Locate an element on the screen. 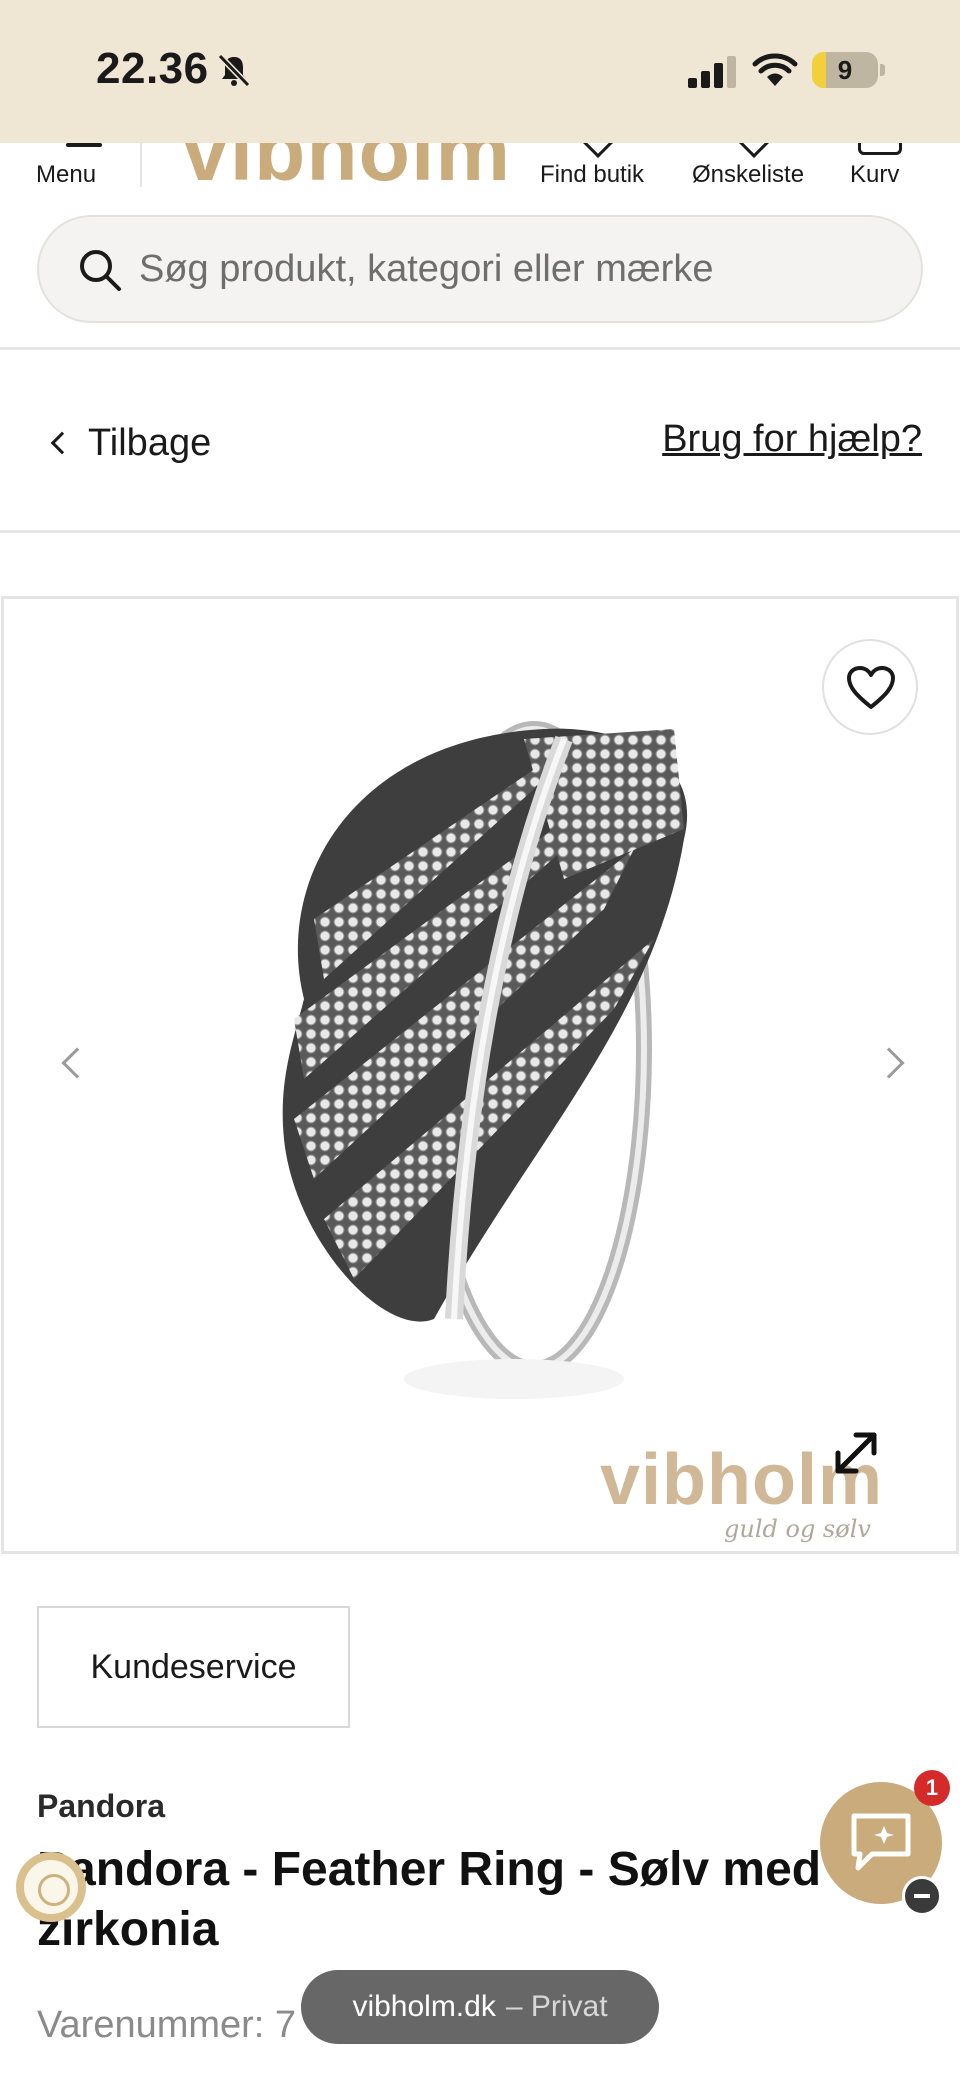  expand-icon is located at coordinates (856, 1453).